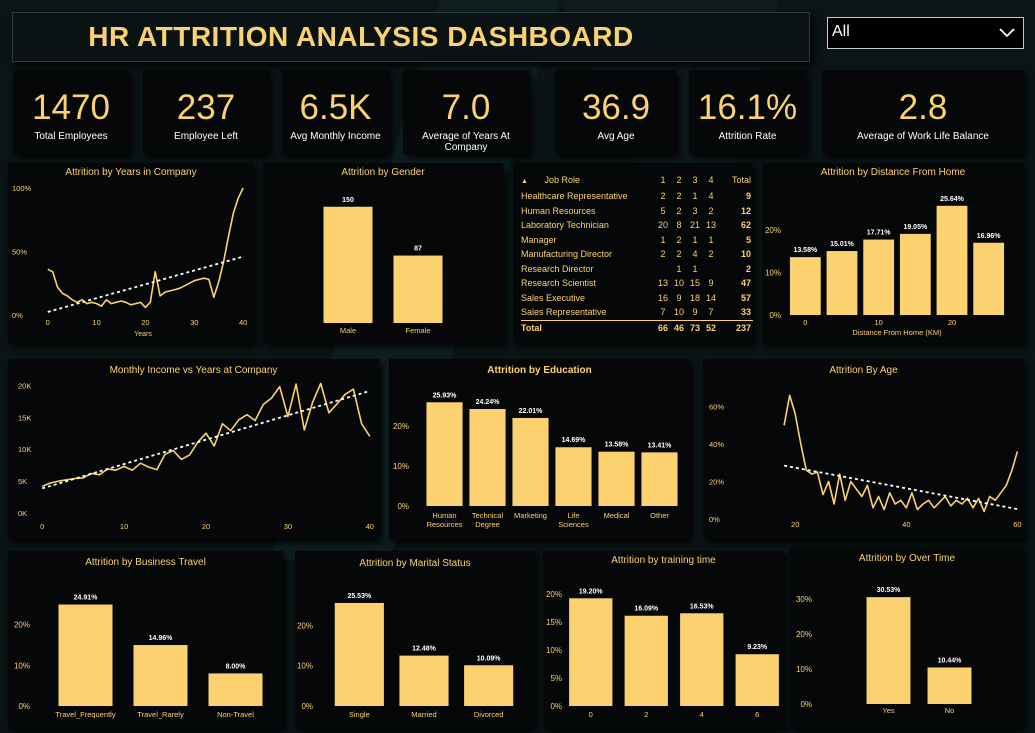 The height and width of the screenshot is (733, 1035). Describe the element at coordinates (646, 609) in the screenshot. I see `data-label: 16.09%` at that location.